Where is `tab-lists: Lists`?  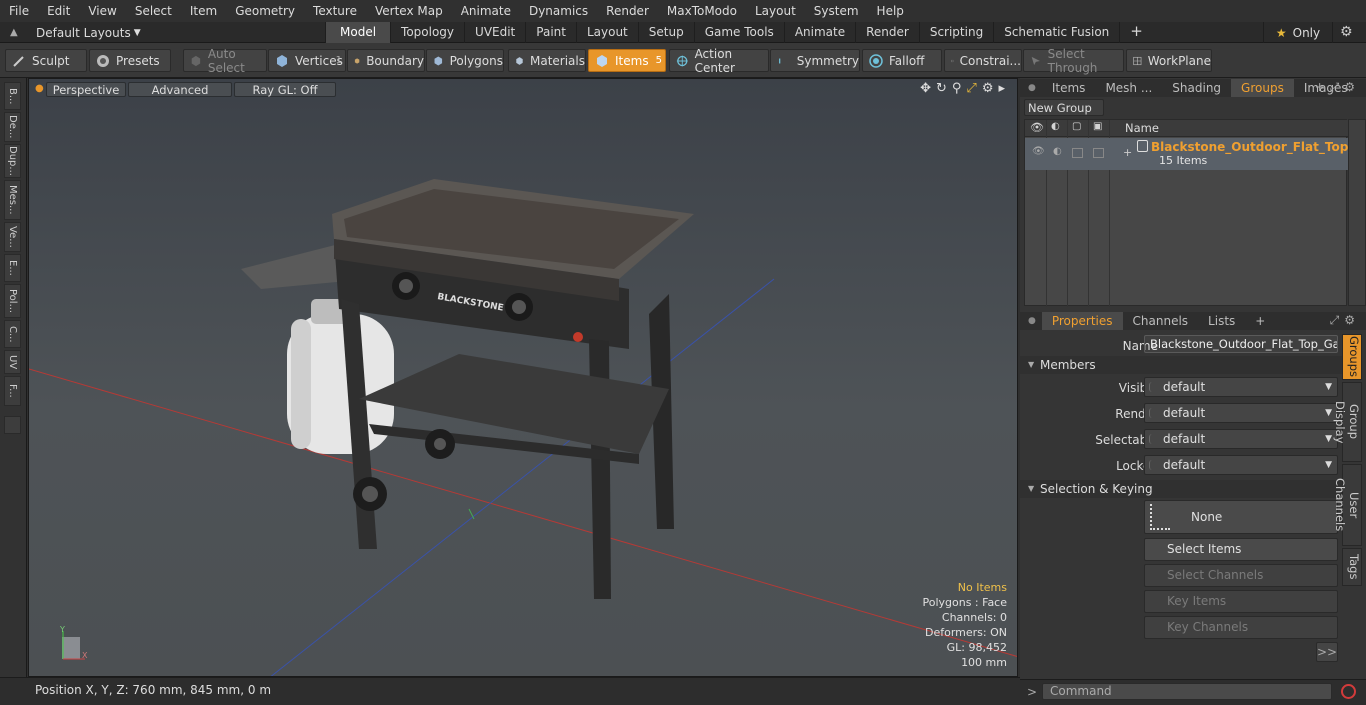
tab-lists: Lists is located at coordinates (1221, 321).